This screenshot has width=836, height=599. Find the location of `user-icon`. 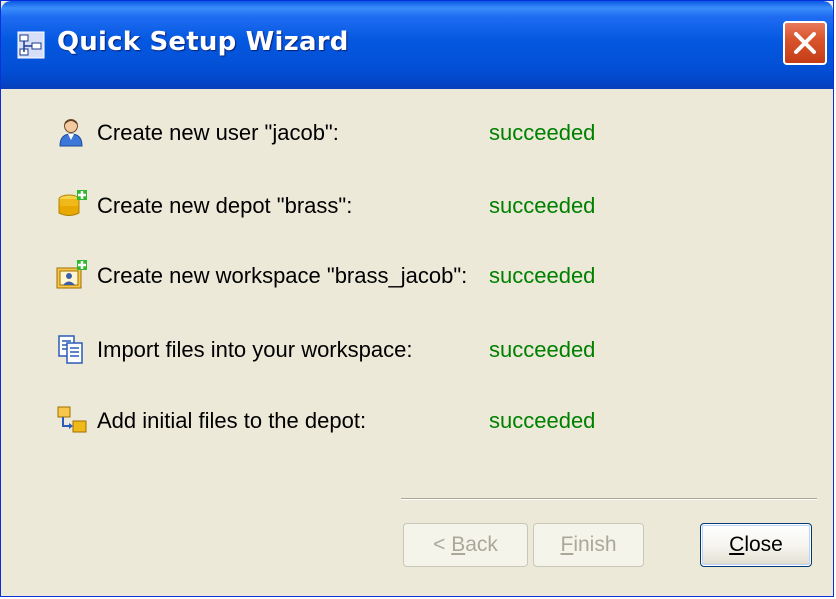

user-icon is located at coordinates (71, 133).